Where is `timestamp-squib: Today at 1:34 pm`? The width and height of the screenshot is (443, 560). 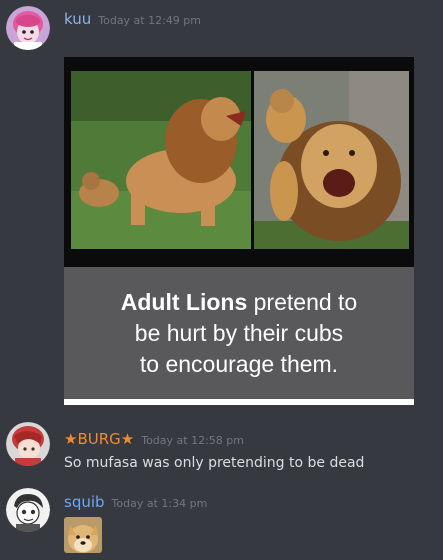 timestamp-squib: Today at 1:34 pm is located at coordinates (159, 503).